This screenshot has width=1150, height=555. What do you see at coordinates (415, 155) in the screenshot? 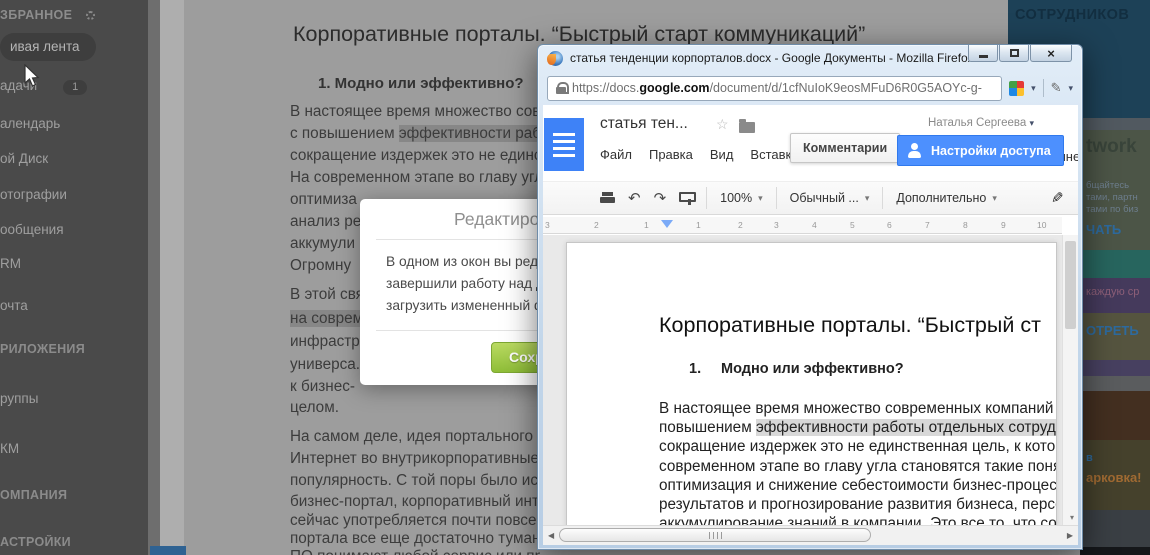
I see `doc-line: сокращение издержек это не единств` at bounding box center [415, 155].